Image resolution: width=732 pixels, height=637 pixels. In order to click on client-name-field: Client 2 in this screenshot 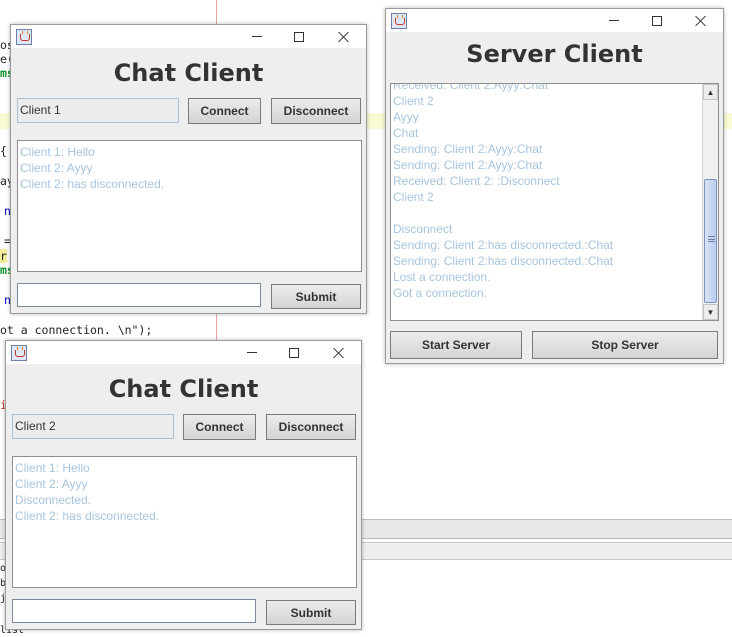, I will do `click(93, 426)`.